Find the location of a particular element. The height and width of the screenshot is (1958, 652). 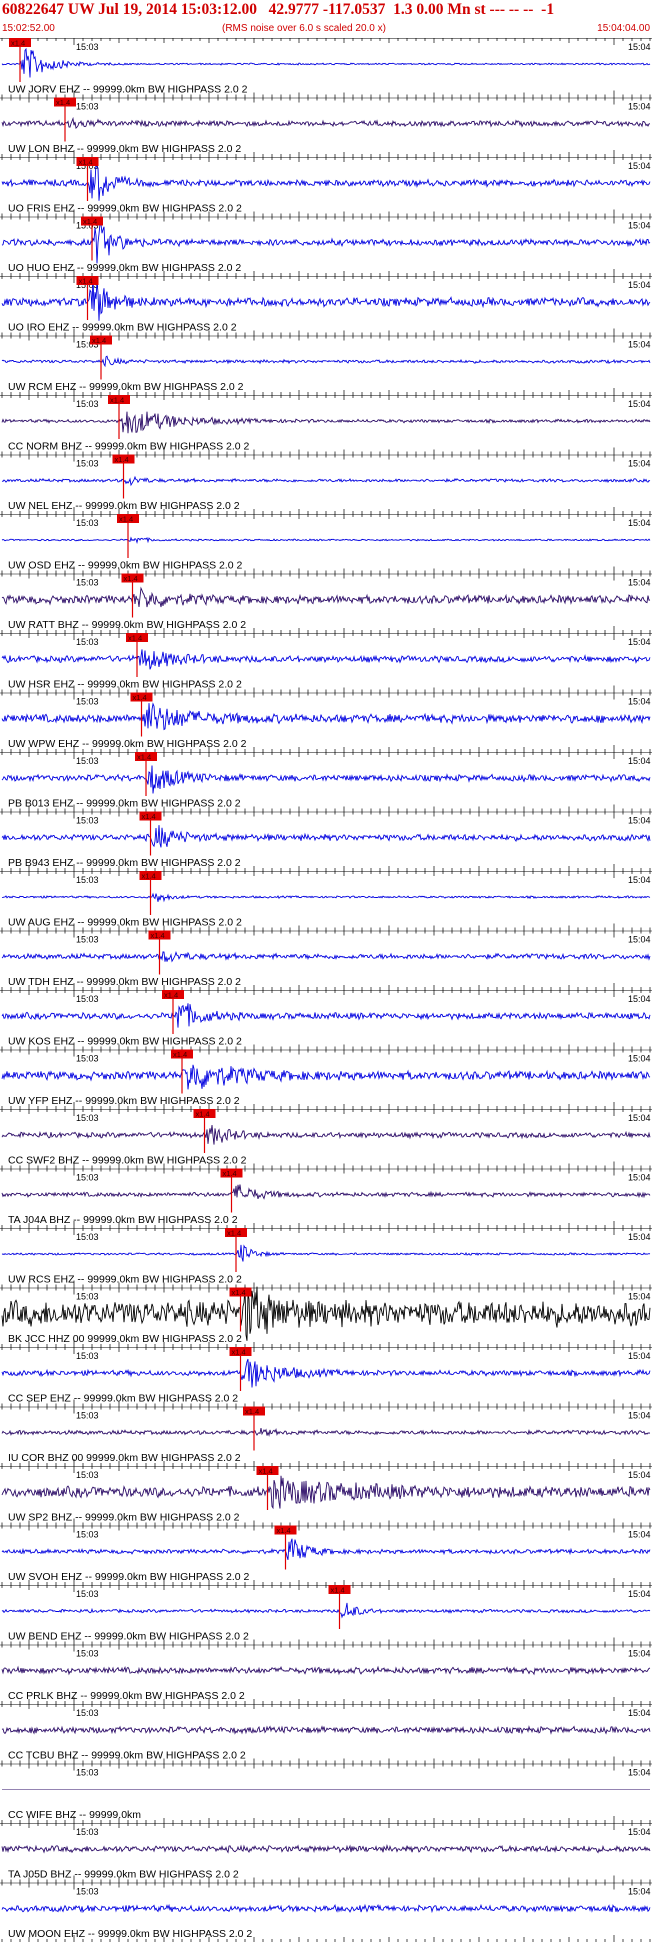

end-time-label: 15:04:04.00 is located at coordinates (623, 28).